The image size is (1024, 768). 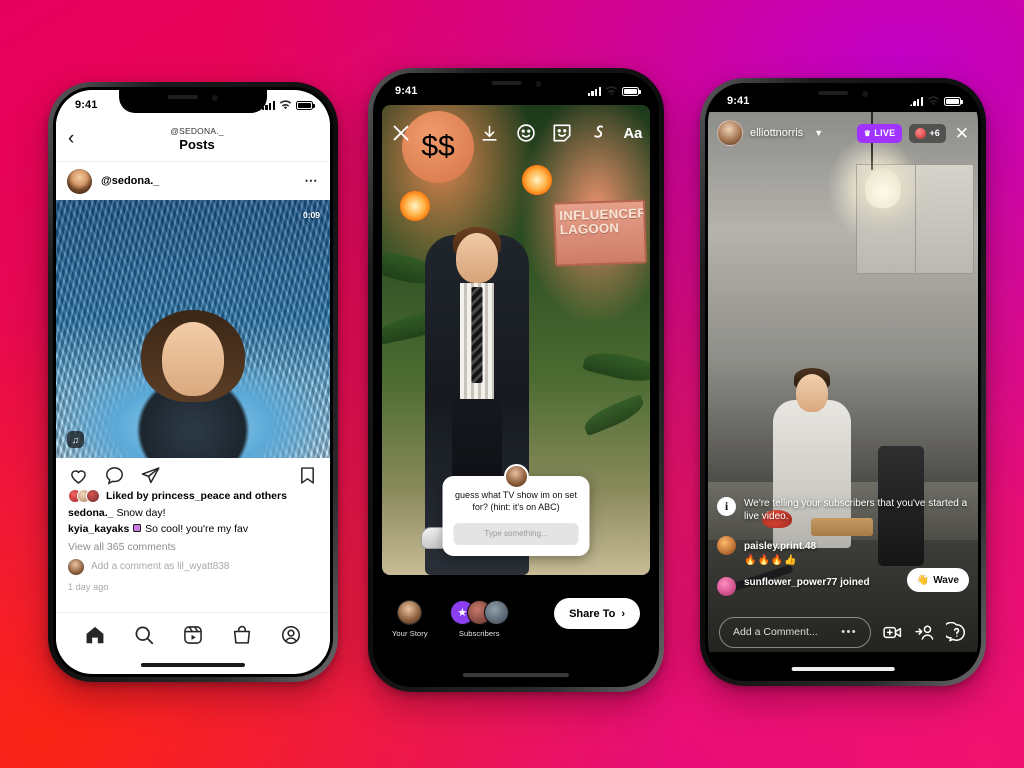 I want to click on post-caption: sedona._ Snow day!, so click(x=193, y=514).